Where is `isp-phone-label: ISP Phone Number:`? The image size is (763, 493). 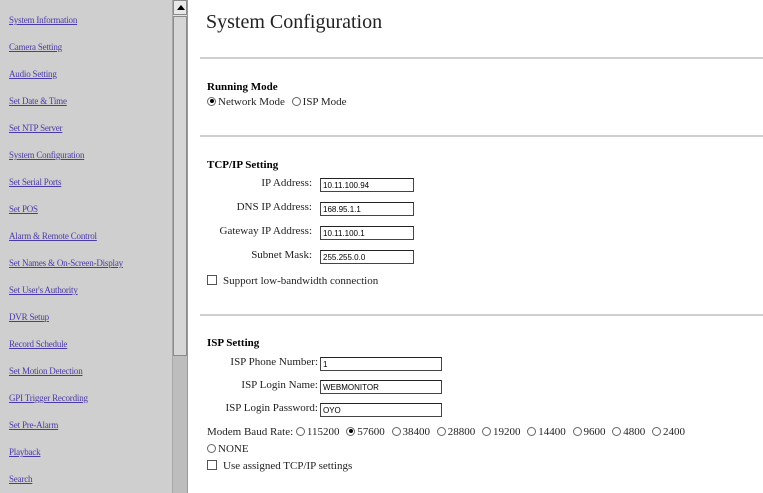 isp-phone-label: ISP Phone Number: is located at coordinates (274, 362).